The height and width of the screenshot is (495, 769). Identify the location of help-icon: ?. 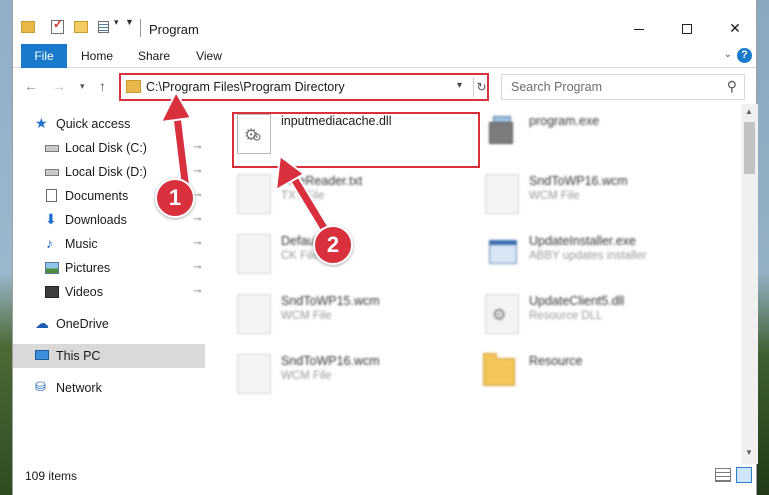
(744, 55).